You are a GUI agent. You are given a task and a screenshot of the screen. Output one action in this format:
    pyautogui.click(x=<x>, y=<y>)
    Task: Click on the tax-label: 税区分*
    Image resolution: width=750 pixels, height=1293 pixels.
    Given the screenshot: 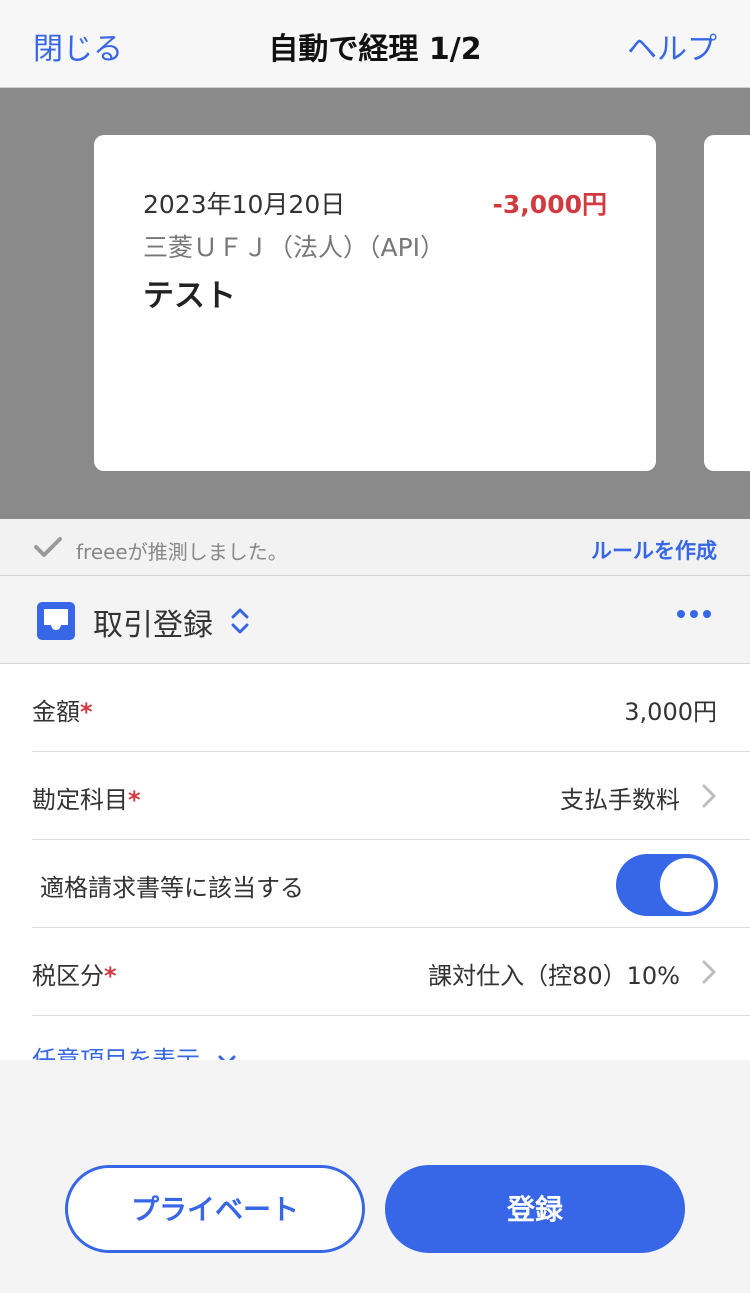 What is the action you would take?
    pyautogui.click(x=74, y=976)
    